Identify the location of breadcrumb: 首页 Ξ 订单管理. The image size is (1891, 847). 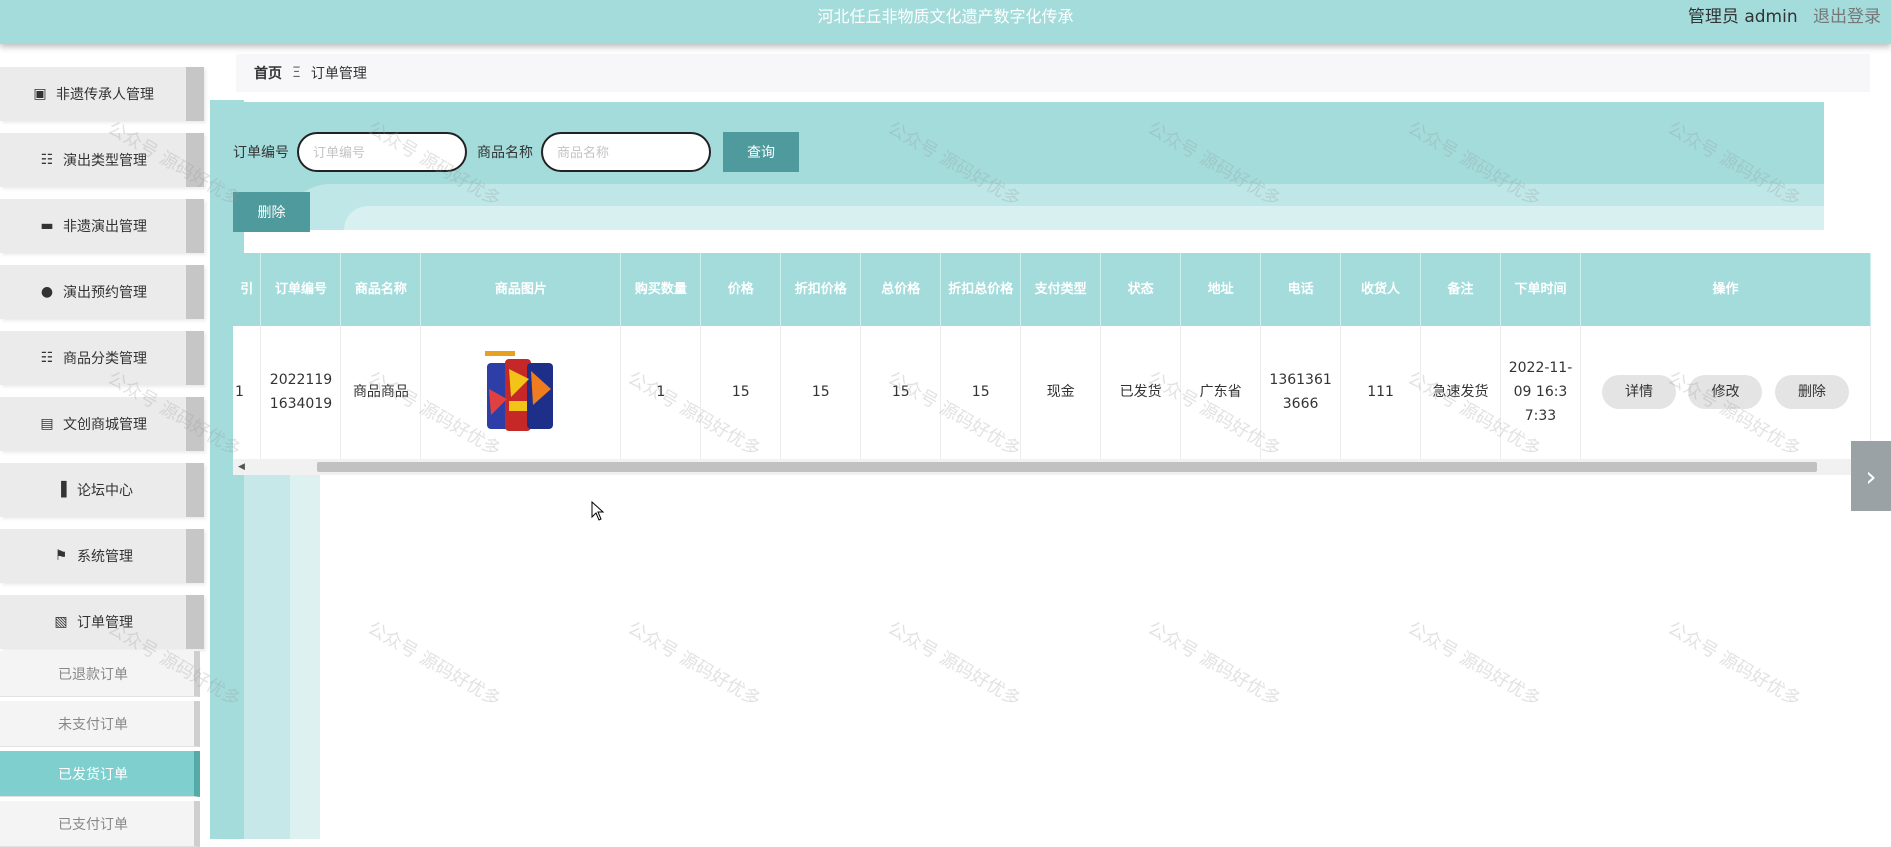
(1053, 73).